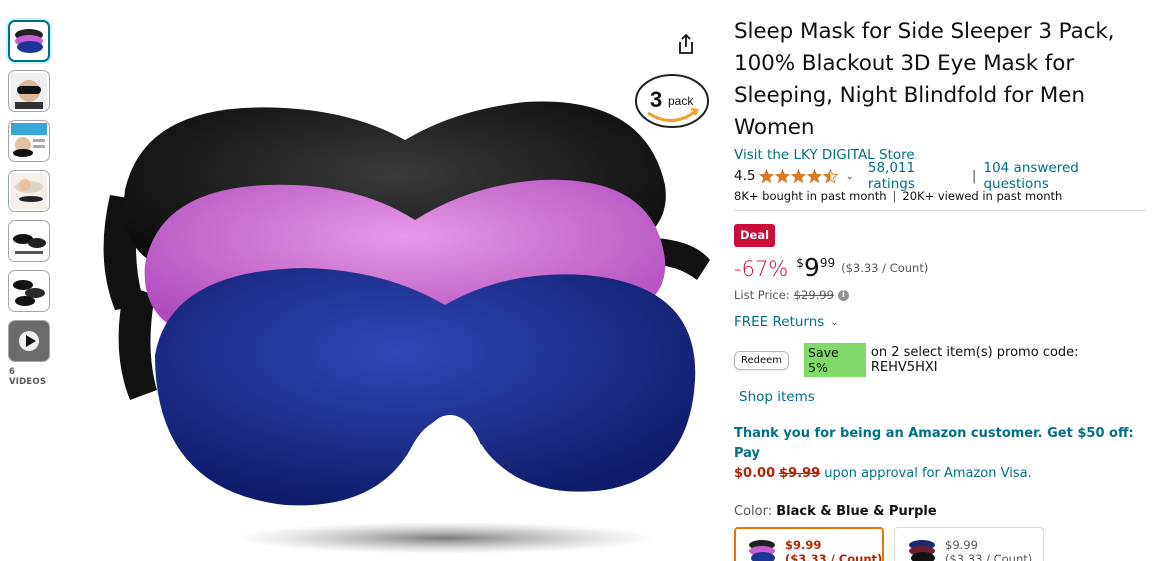 The image size is (1163, 561). Describe the element at coordinates (940, 511) in the screenshot. I see `color-label: Color: Black & Blue & Purple` at that location.